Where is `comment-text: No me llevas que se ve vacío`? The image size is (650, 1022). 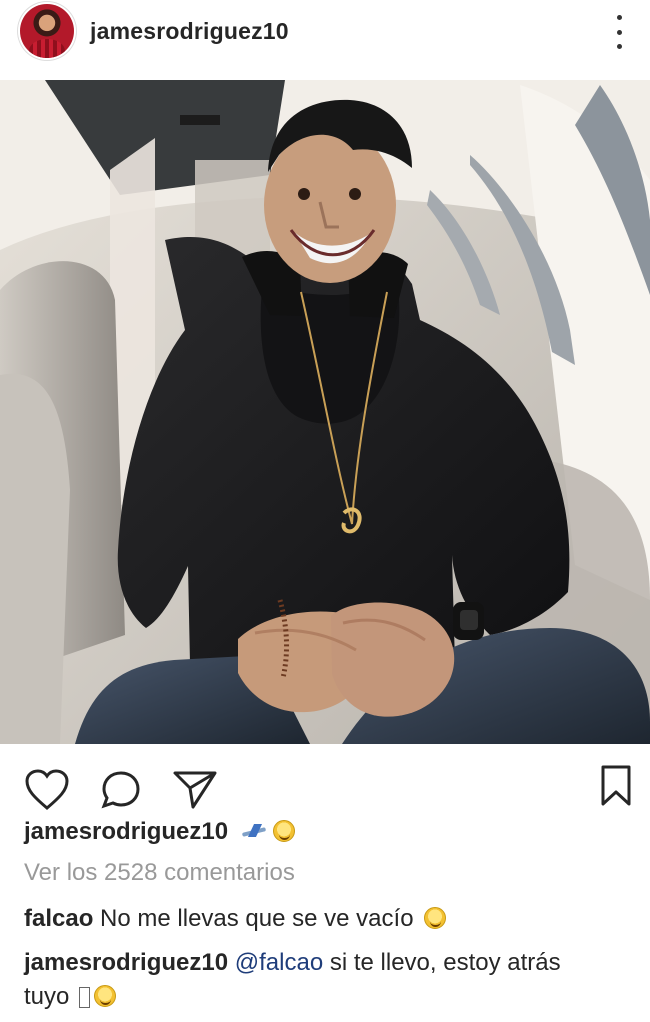 comment-text: No me llevas que se ve vacío is located at coordinates (257, 919).